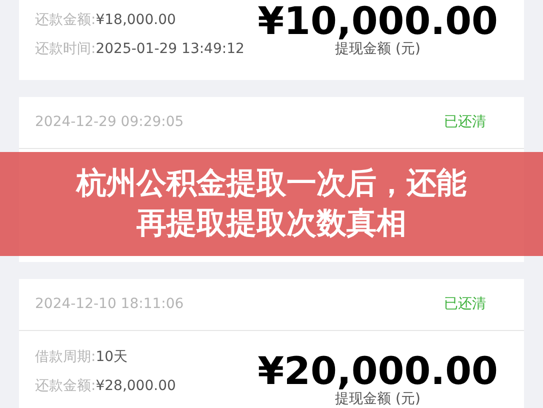 The width and height of the screenshot is (543, 408). Describe the element at coordinates (136, 386) in the screenshot. I see `field-value: ¥28,000.00` at that location.